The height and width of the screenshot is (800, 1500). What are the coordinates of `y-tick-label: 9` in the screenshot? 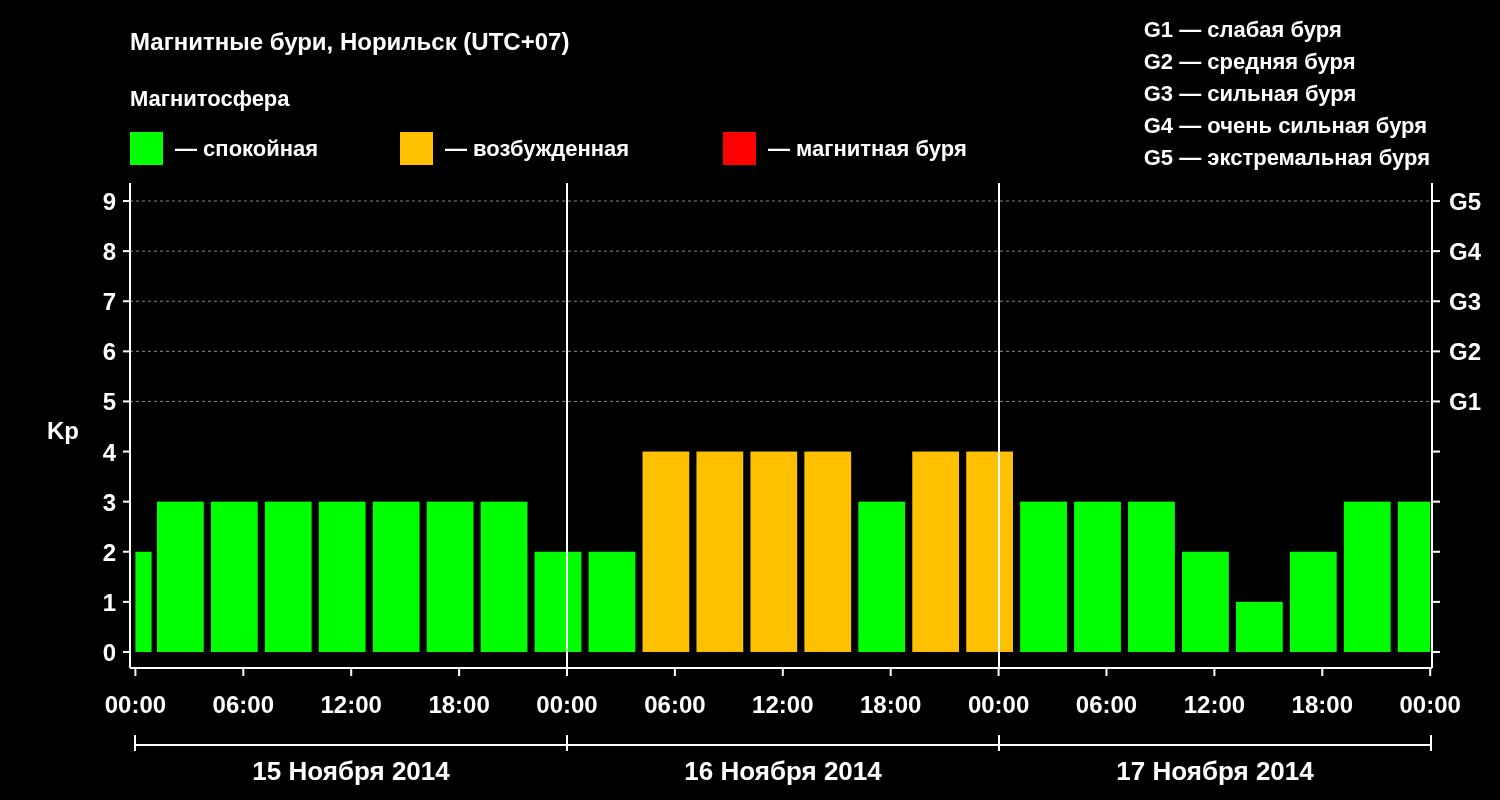 It's located at (109, 202).